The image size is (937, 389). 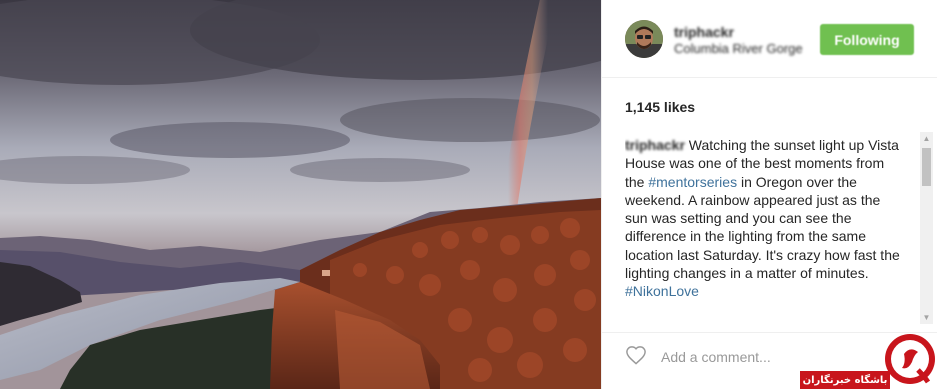 What do you see at coordinates (636, 355) in the screenshot?
I see `heart-outline-icon` at bounding box center [636, 355].